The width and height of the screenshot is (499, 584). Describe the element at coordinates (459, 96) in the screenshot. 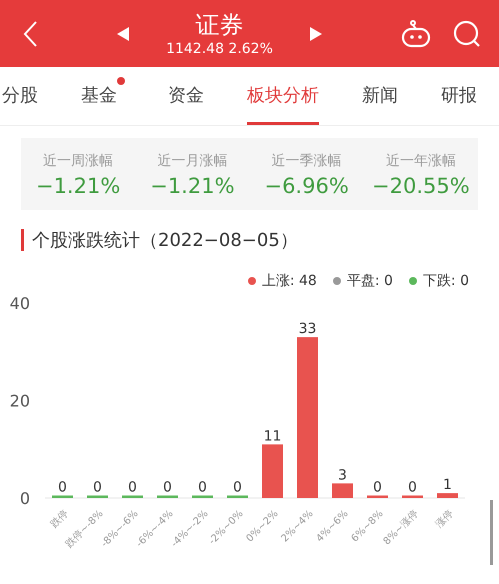

I see `tab: 研报` at that location.